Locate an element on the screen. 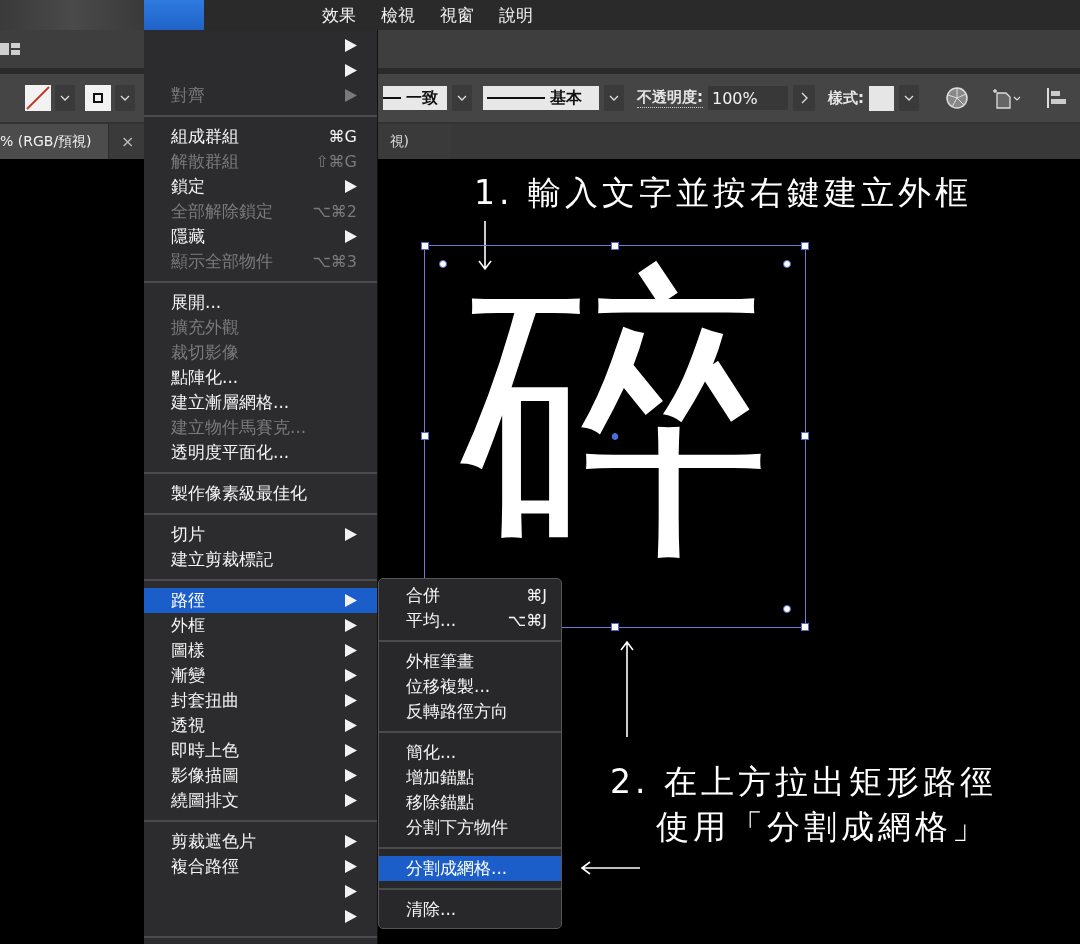  menu-item: 增加錨點 is located at coordinates (470, 777).